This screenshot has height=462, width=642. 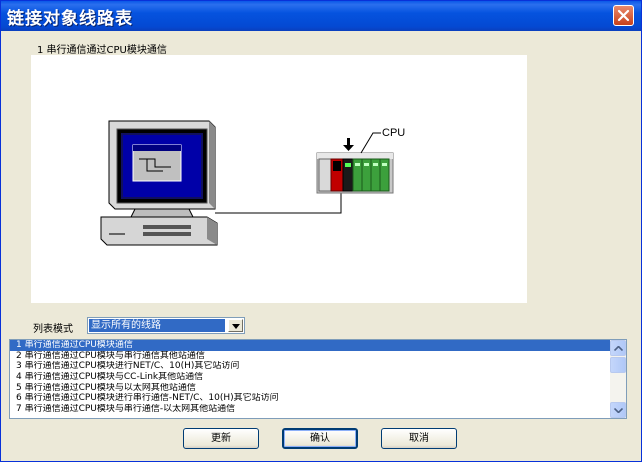 I want to click on dropdown-button, so click(x=235, y=325).